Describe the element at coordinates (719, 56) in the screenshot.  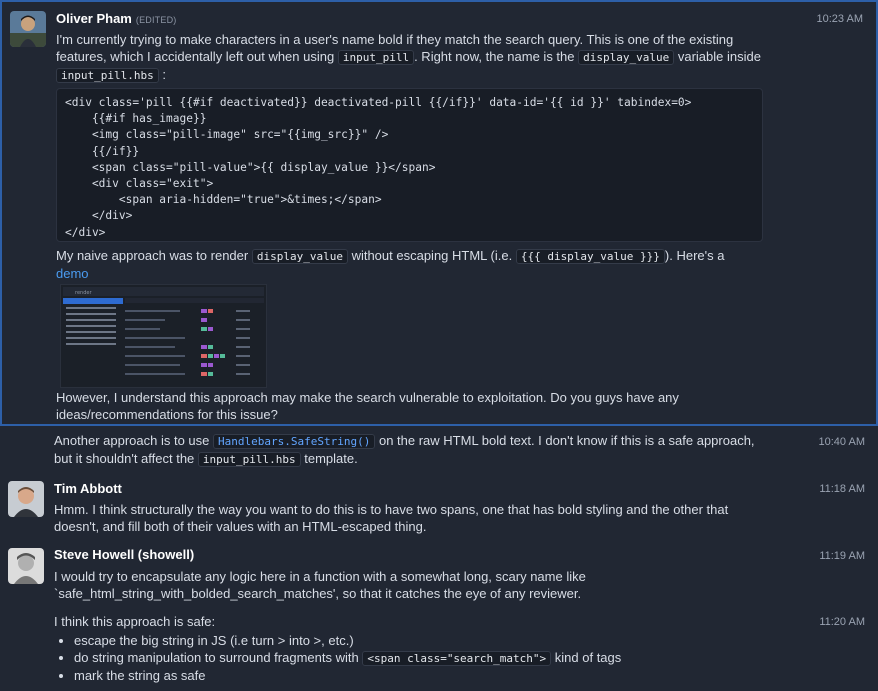
I see `text: variable inside` at that location.